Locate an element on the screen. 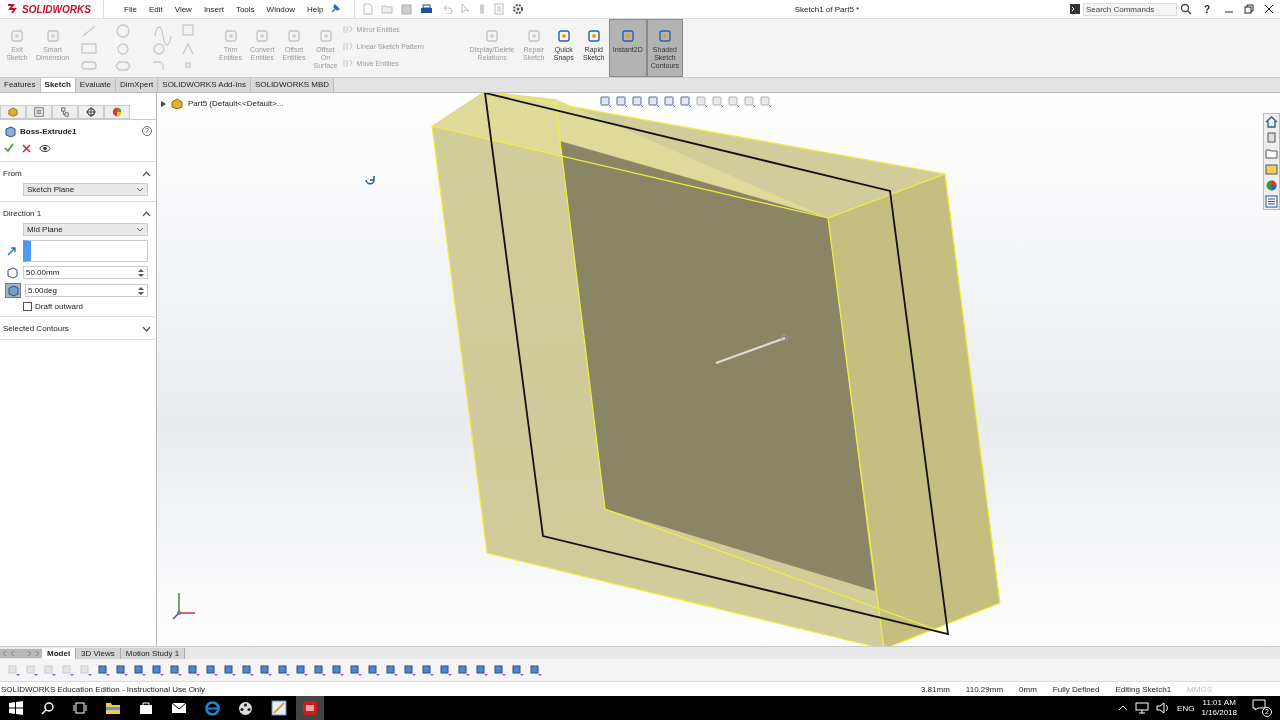 The width and height of the screenshot is (1280, 720). task-view-icon is located at coordinates (80, 708).